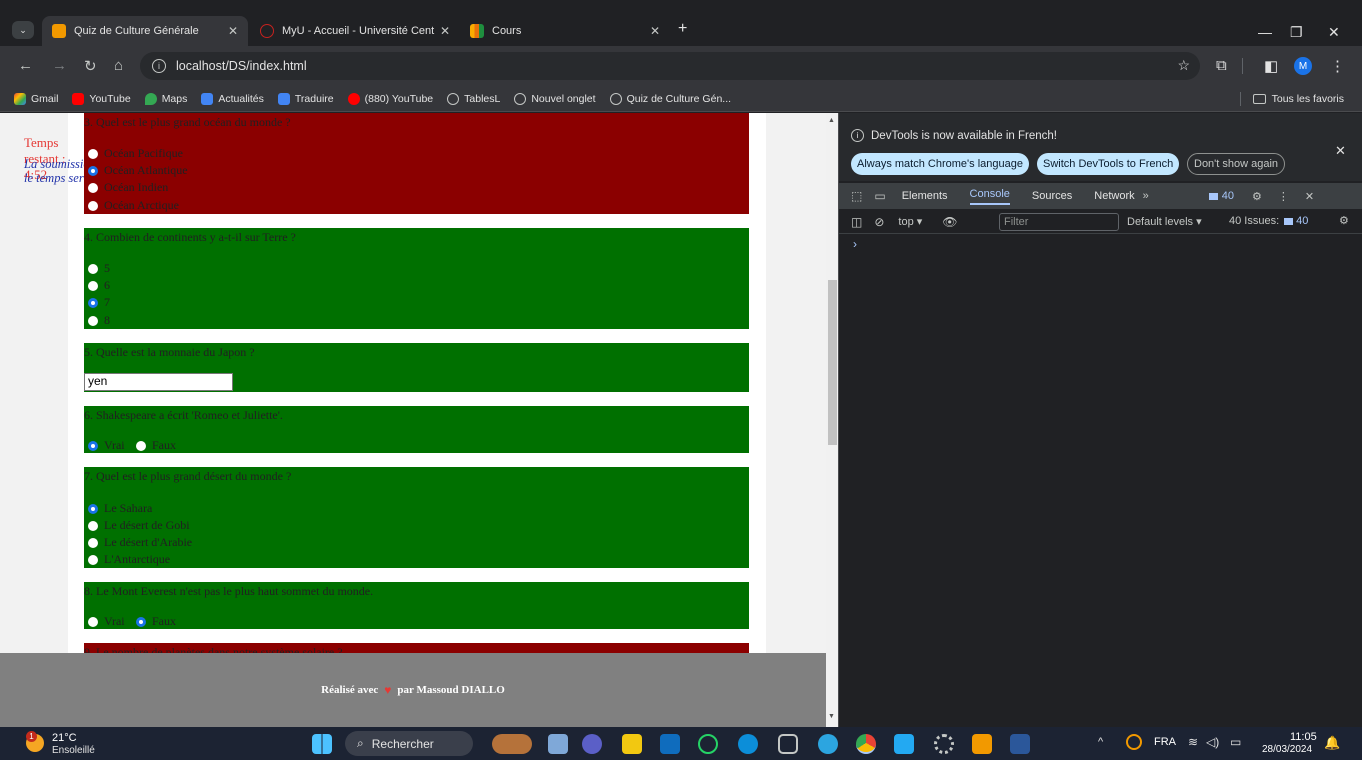 The width and height of the screenshot is (1362, 760). Describe the element at coordinates (106, 621) in the screenshot. I see `option-vrai: Vrai` at that location.